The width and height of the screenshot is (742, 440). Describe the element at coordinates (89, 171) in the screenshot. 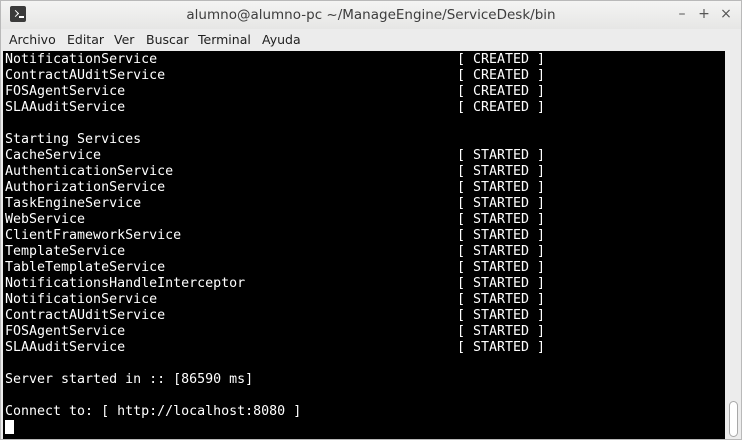

I see `terminal-line-text: AuthenticationService` at that location.